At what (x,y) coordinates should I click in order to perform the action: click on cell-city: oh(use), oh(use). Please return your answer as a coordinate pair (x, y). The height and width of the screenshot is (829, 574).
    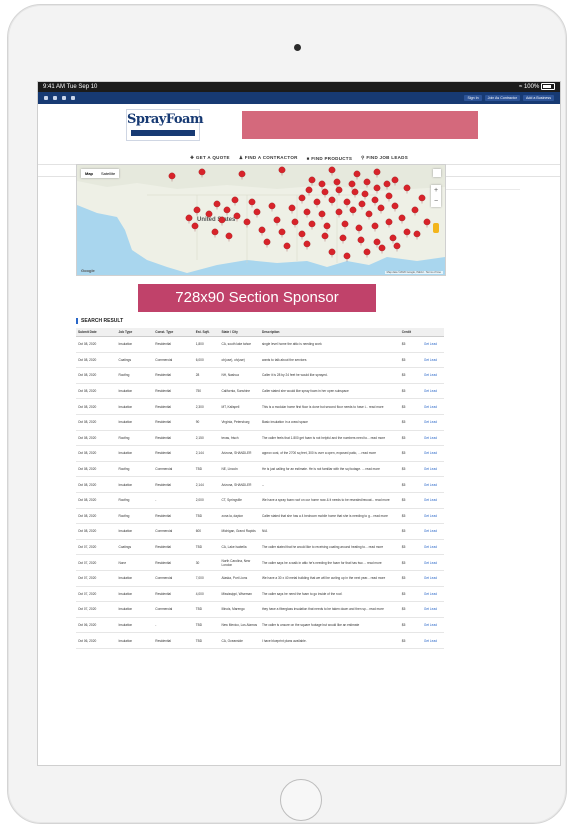
    Looking at the image, I should click on (239, 360).